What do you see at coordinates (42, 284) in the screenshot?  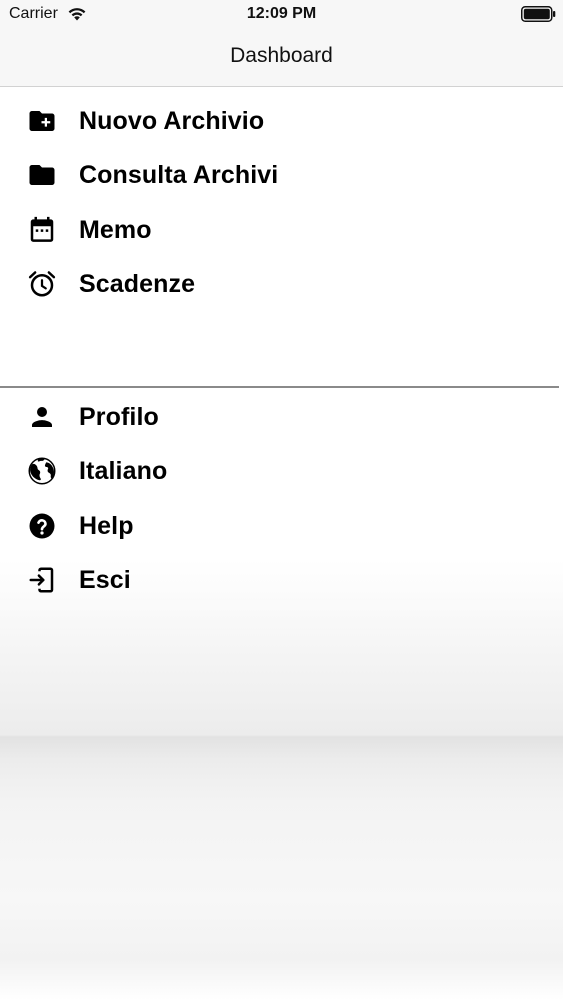 I see `alarm-clock-icon` at bounding box center [42, 284].